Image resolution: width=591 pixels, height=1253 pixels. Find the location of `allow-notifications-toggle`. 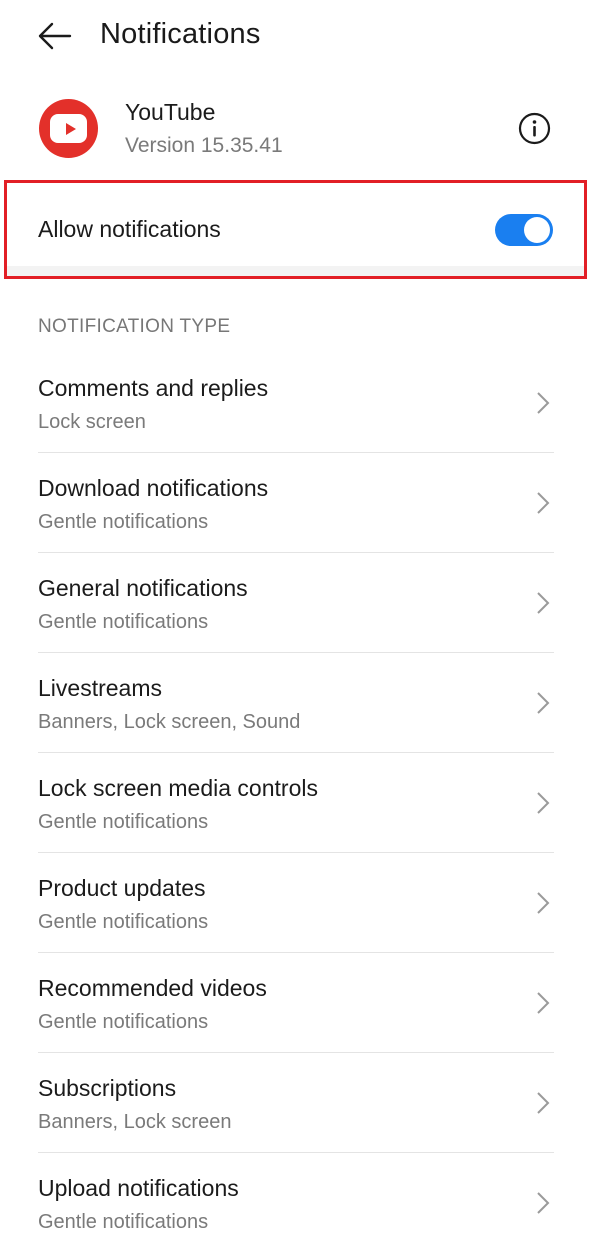

allow-notifications-toggle is located at coordinates (524, 230).